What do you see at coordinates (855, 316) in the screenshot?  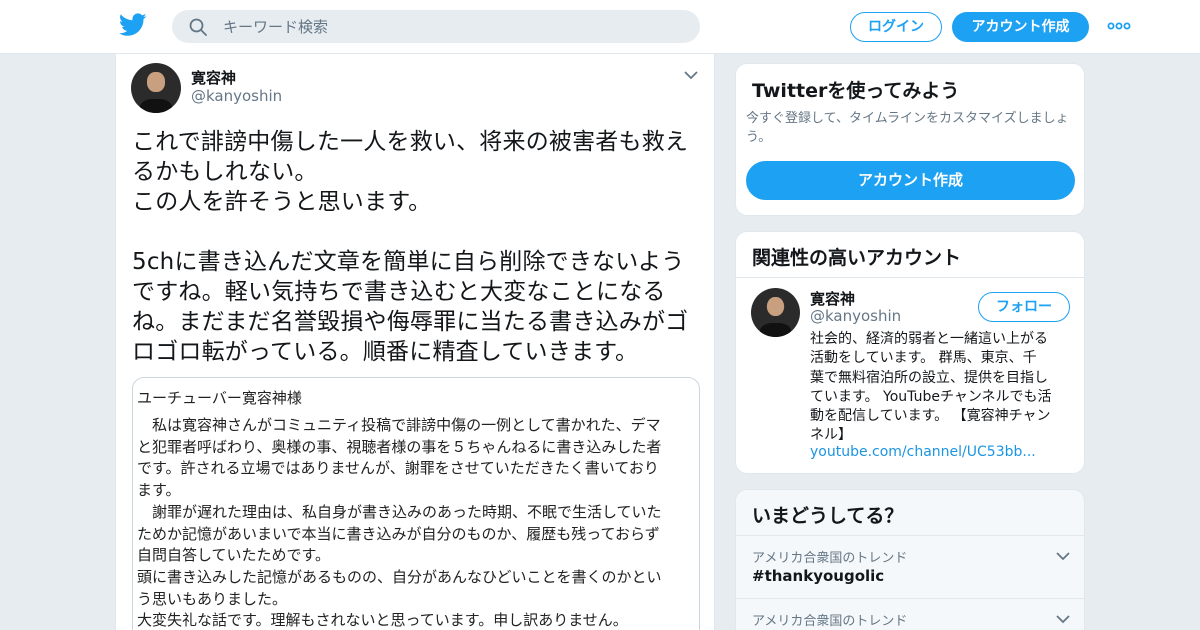 I see `related-account-handle: @kanyoshin` at bounding box center [855, 316].